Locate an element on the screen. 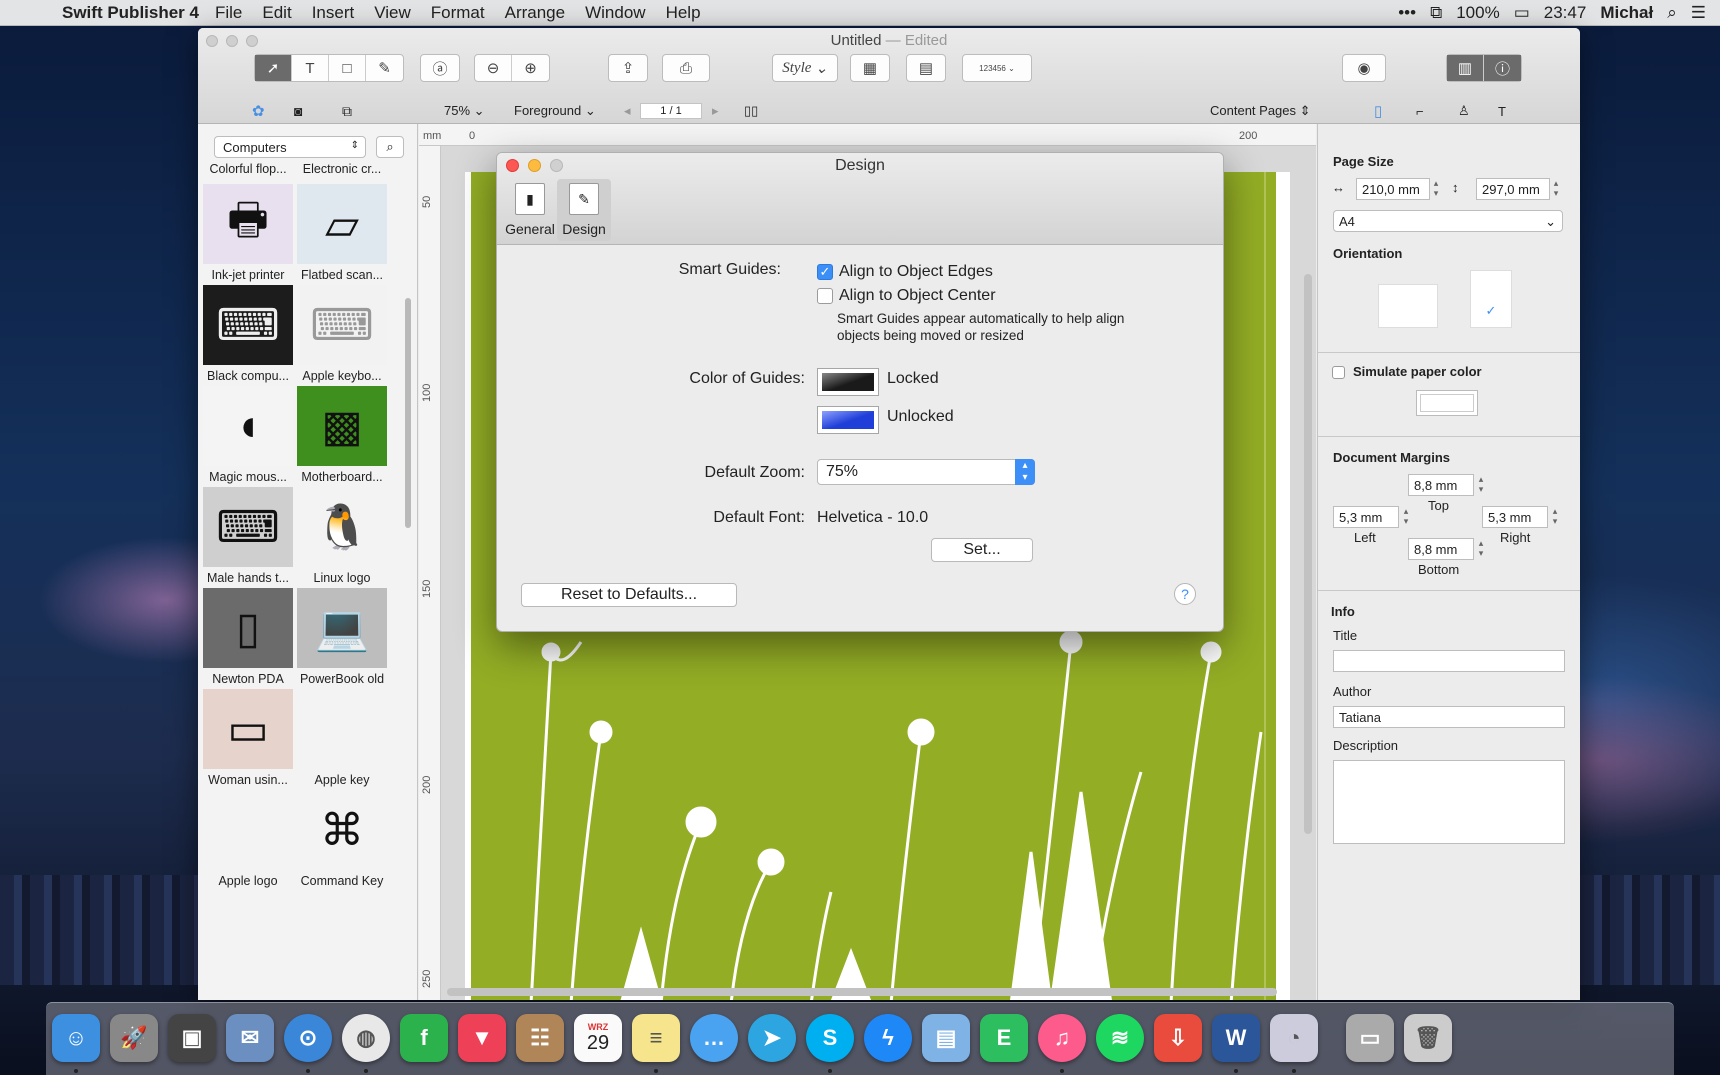 The image size is (1720, 1075). dropbox-icon: ⧉ is located at coordinates (1436, 13).